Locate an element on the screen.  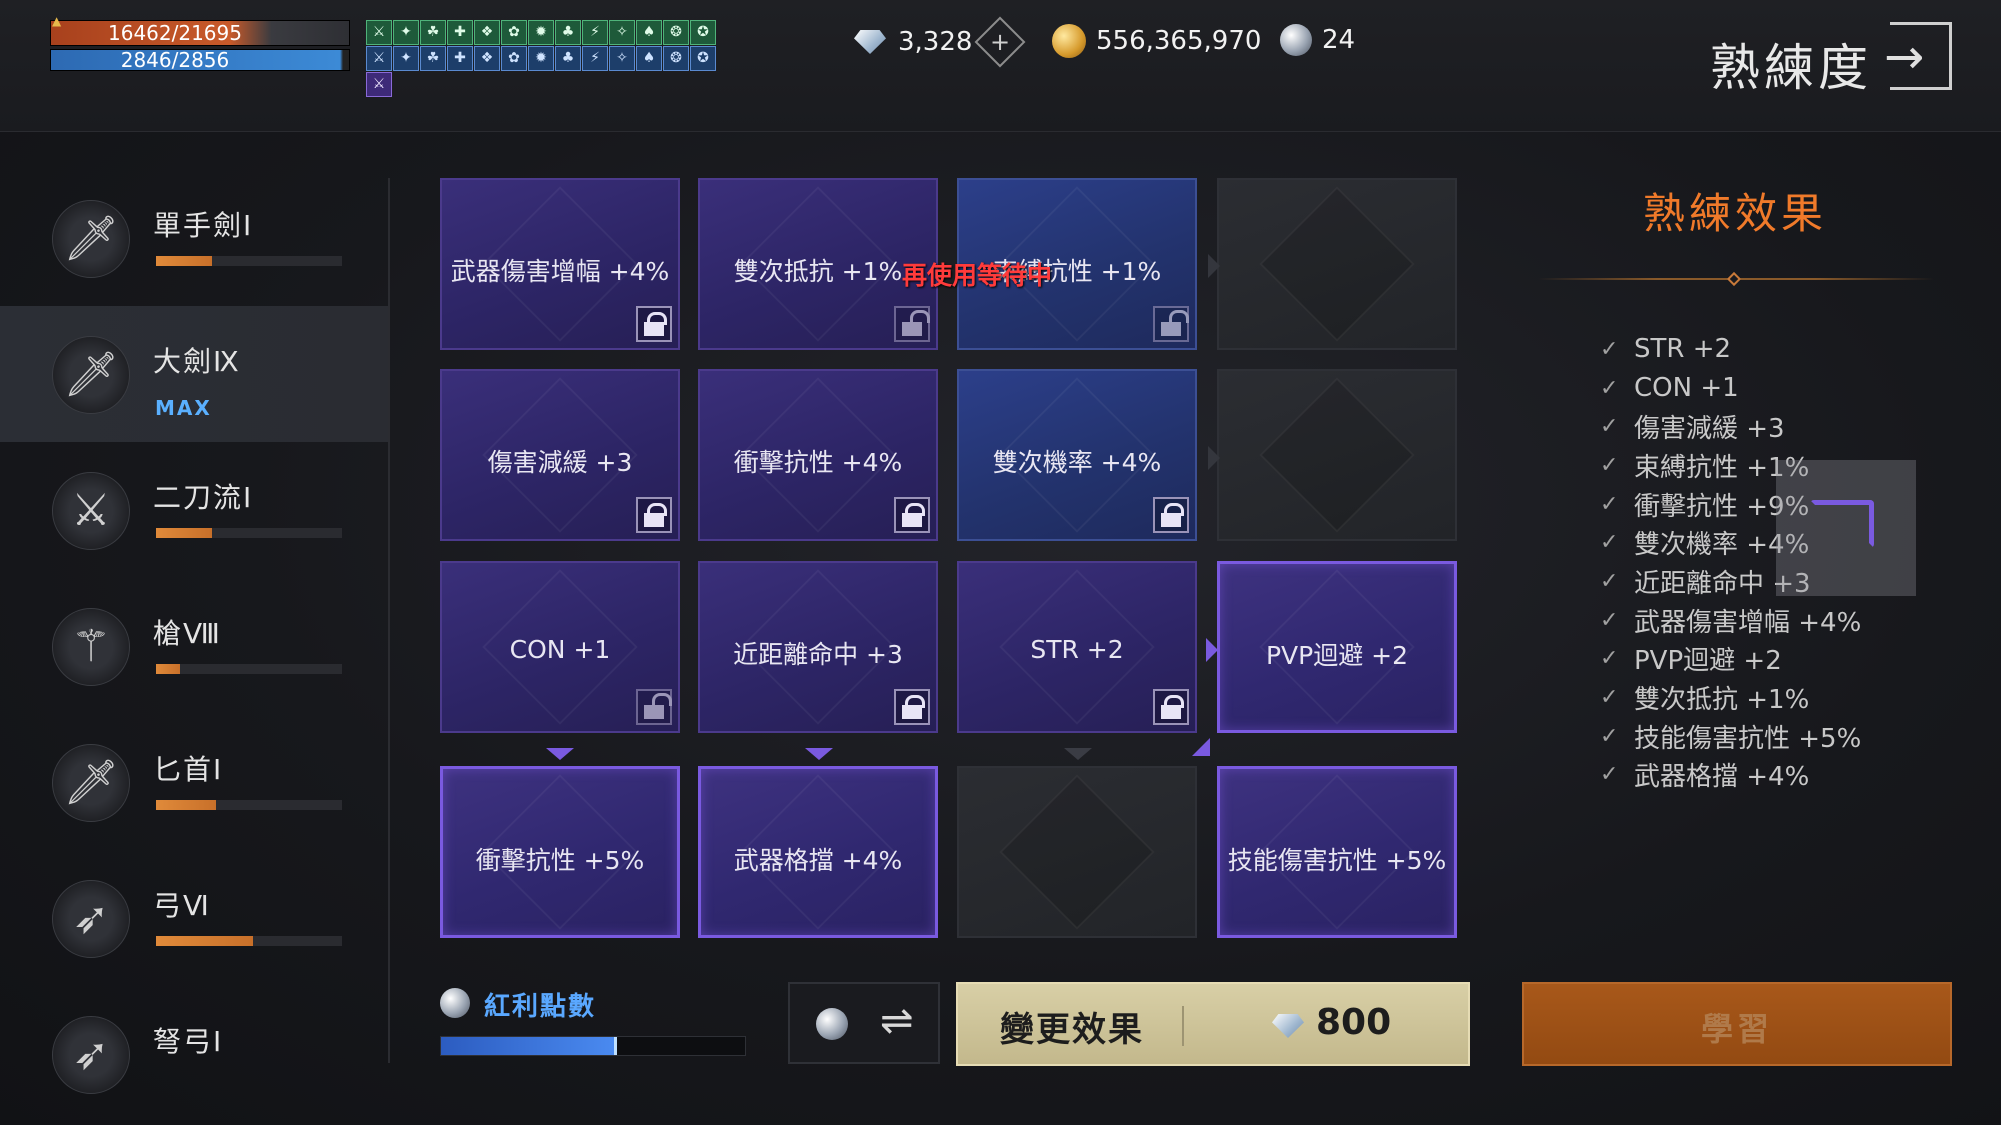
mastery-node: 雙次機率 +4% is located at coordinates (1077, 455).